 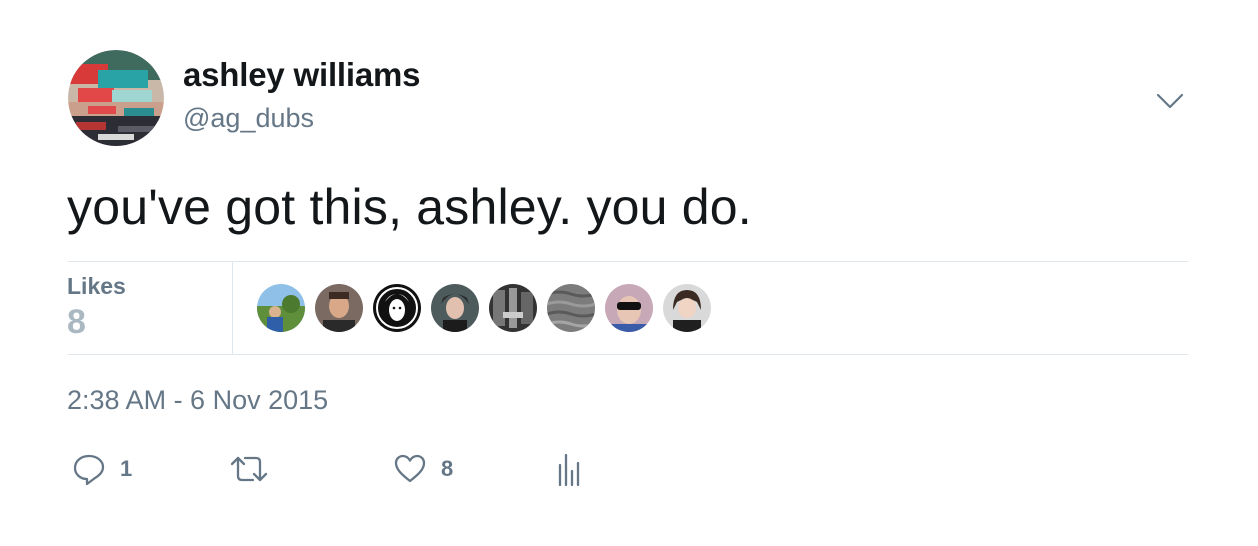 What do you see at coordinates (248, 118) in the screenshot?
I see `author-screen-name: @ag_dubs` at bounding box center [248, 118].